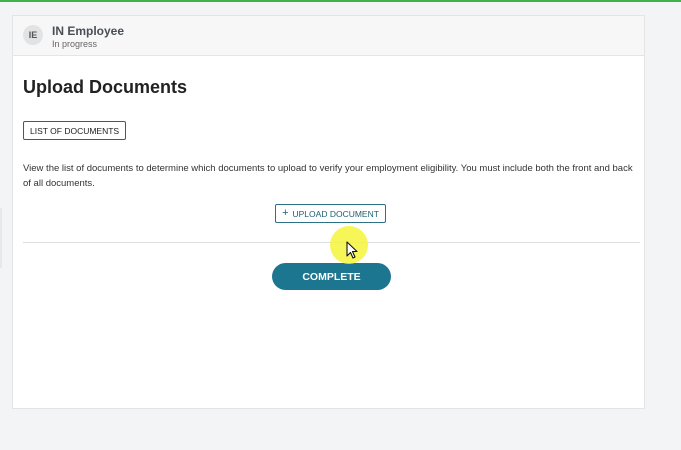 Image resolution: width=681 pixels, height=450 pixels. What do you see at coordinates (352, 250) in the screenshot?
I see `mouse-pointer-icon` at bounding box center [352, 250].